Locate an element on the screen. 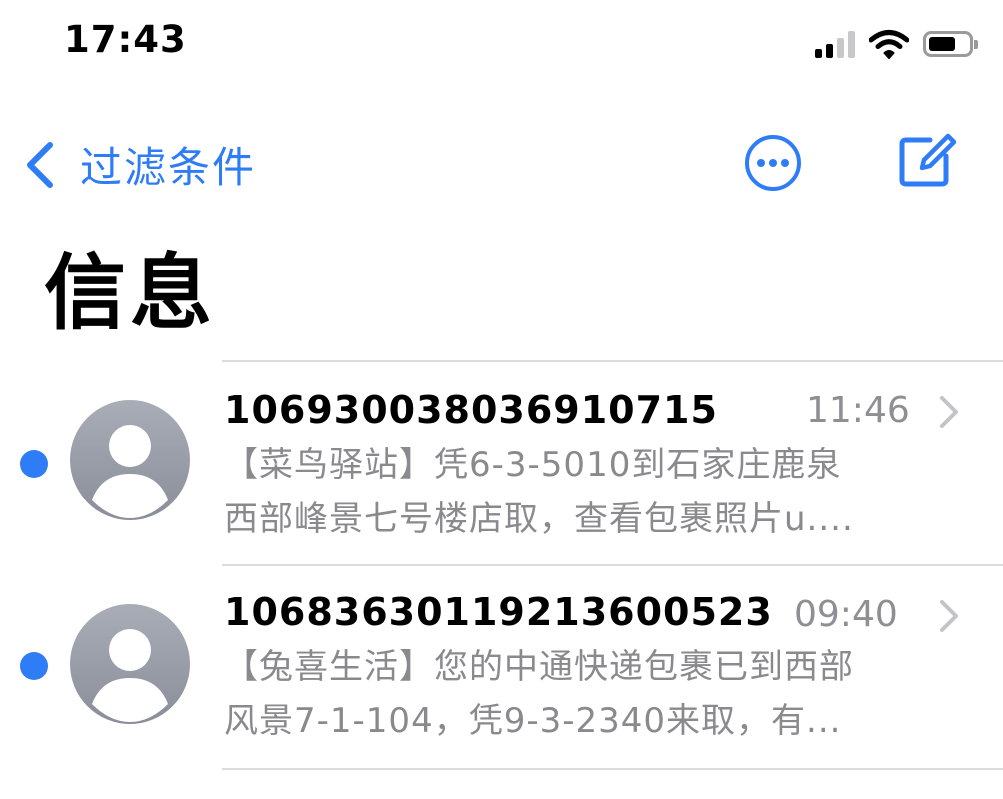 The width and height of the screenshot is (1003, 799). back-button: 过滤条件 is located at coordinates (138, 164).